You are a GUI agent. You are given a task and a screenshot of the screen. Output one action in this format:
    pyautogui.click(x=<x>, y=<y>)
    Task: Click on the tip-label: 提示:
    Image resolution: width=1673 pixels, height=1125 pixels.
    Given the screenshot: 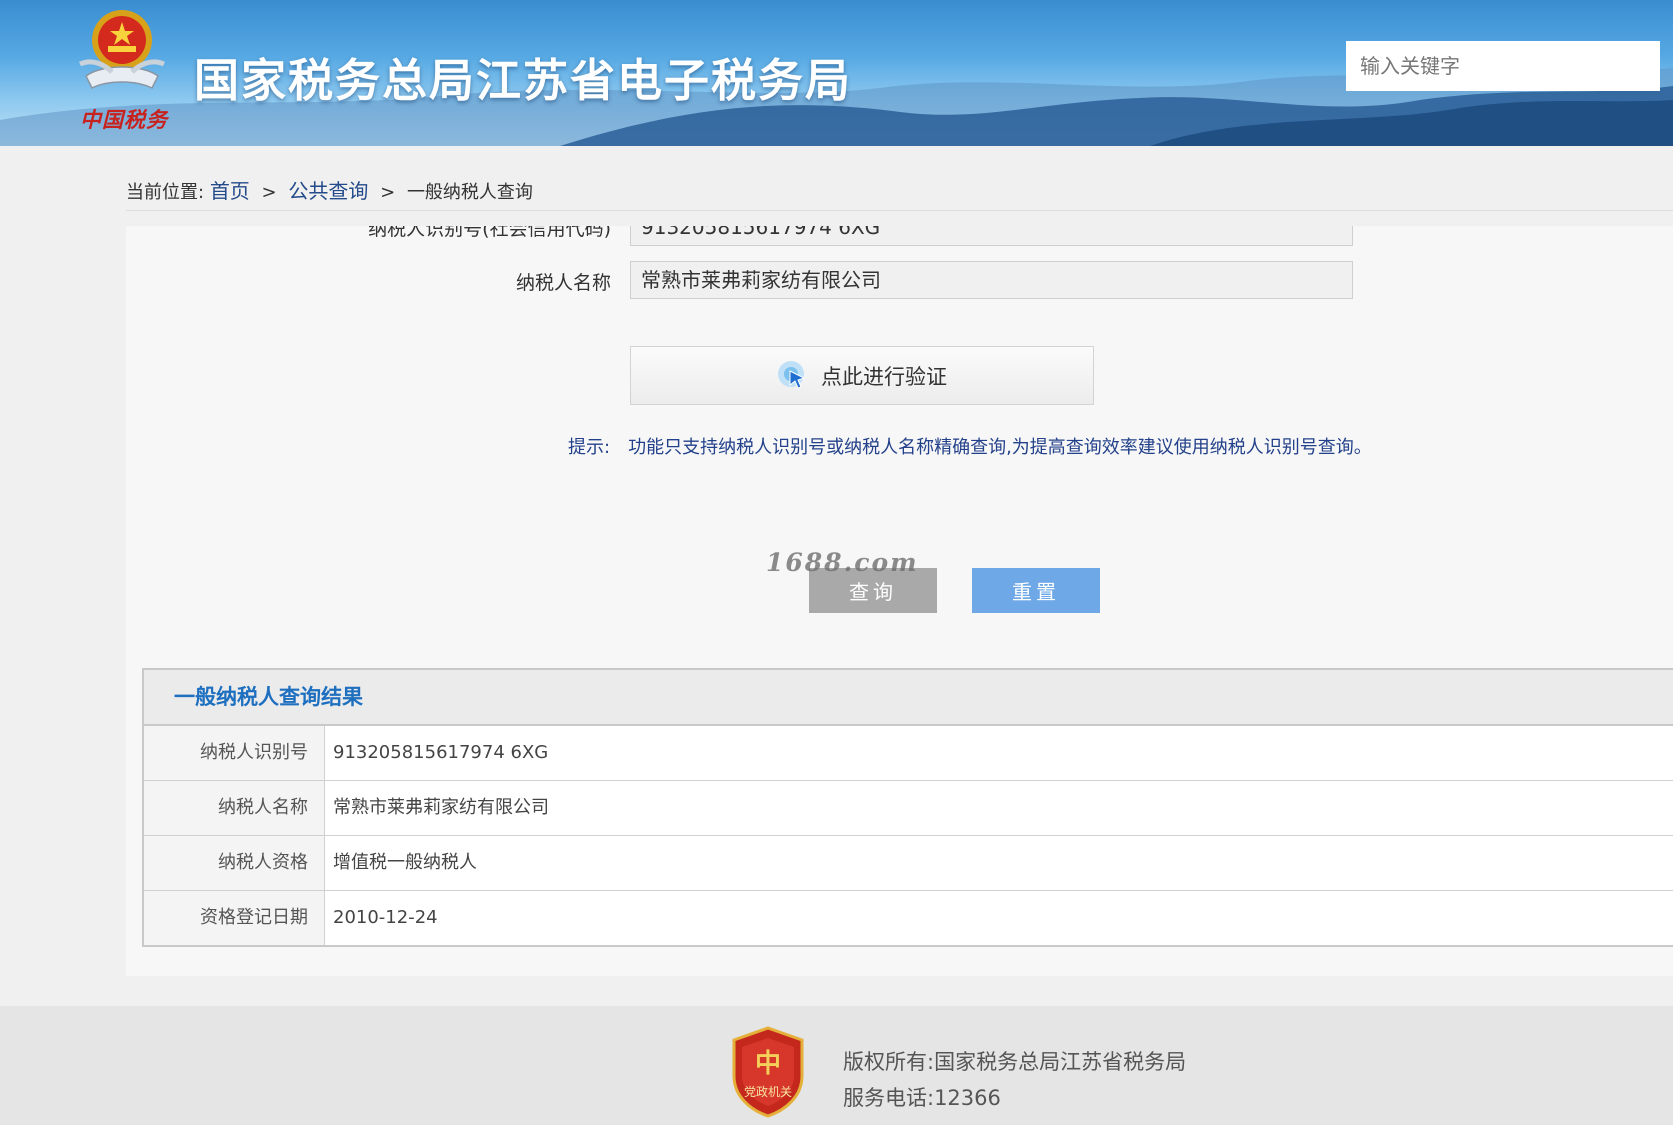 What is the action you would take?
    pyautogui.click(x=589, y=447)
    